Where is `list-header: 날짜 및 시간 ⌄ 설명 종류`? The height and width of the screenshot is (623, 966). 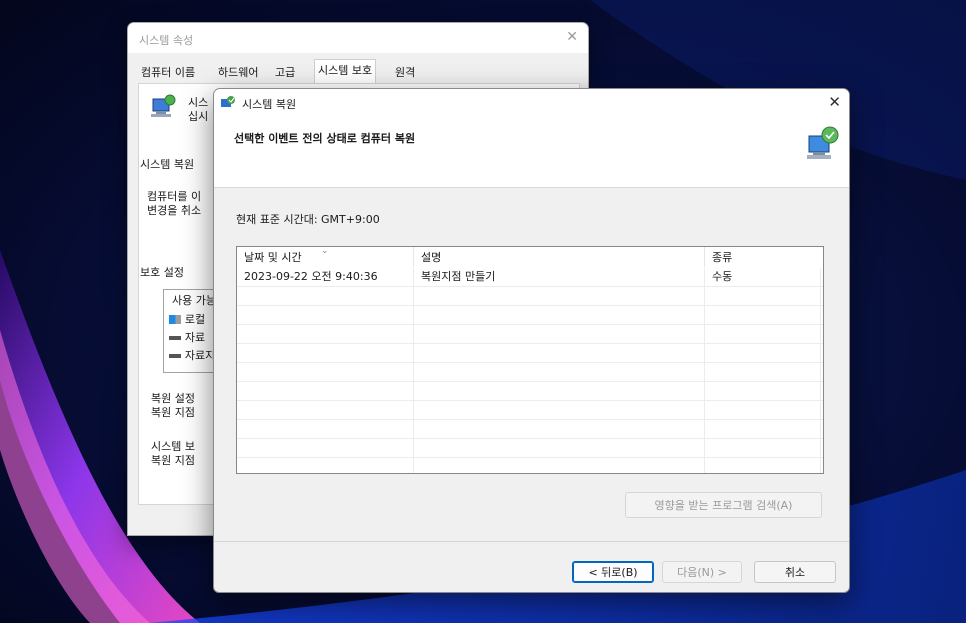
list-header: 날짜 및 시간 ⌄ 설명 종류 is located at coordinates (530, 257).